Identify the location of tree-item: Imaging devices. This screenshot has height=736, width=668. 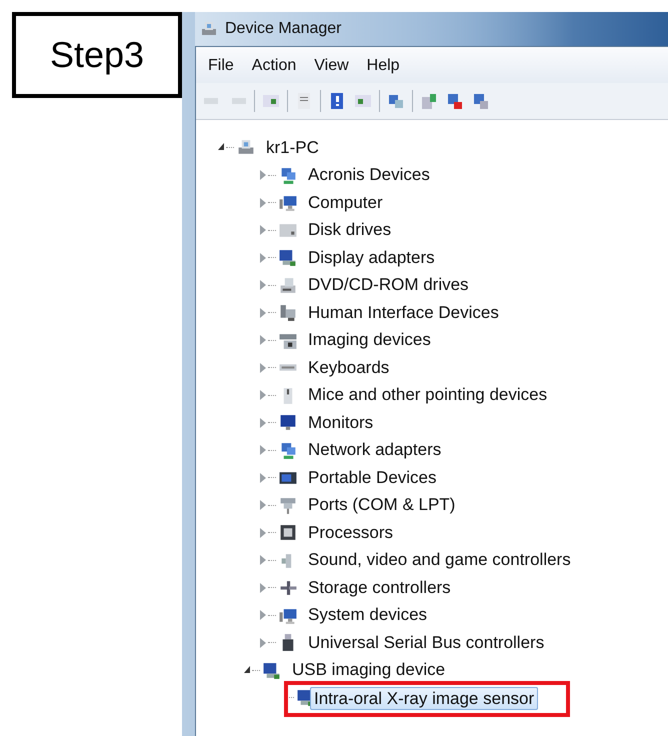
(369, 340).